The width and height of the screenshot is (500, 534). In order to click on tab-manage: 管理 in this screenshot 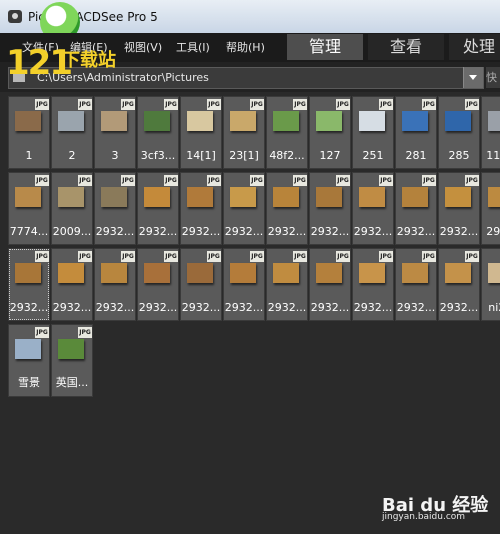, I will do `click(325, 47)`.